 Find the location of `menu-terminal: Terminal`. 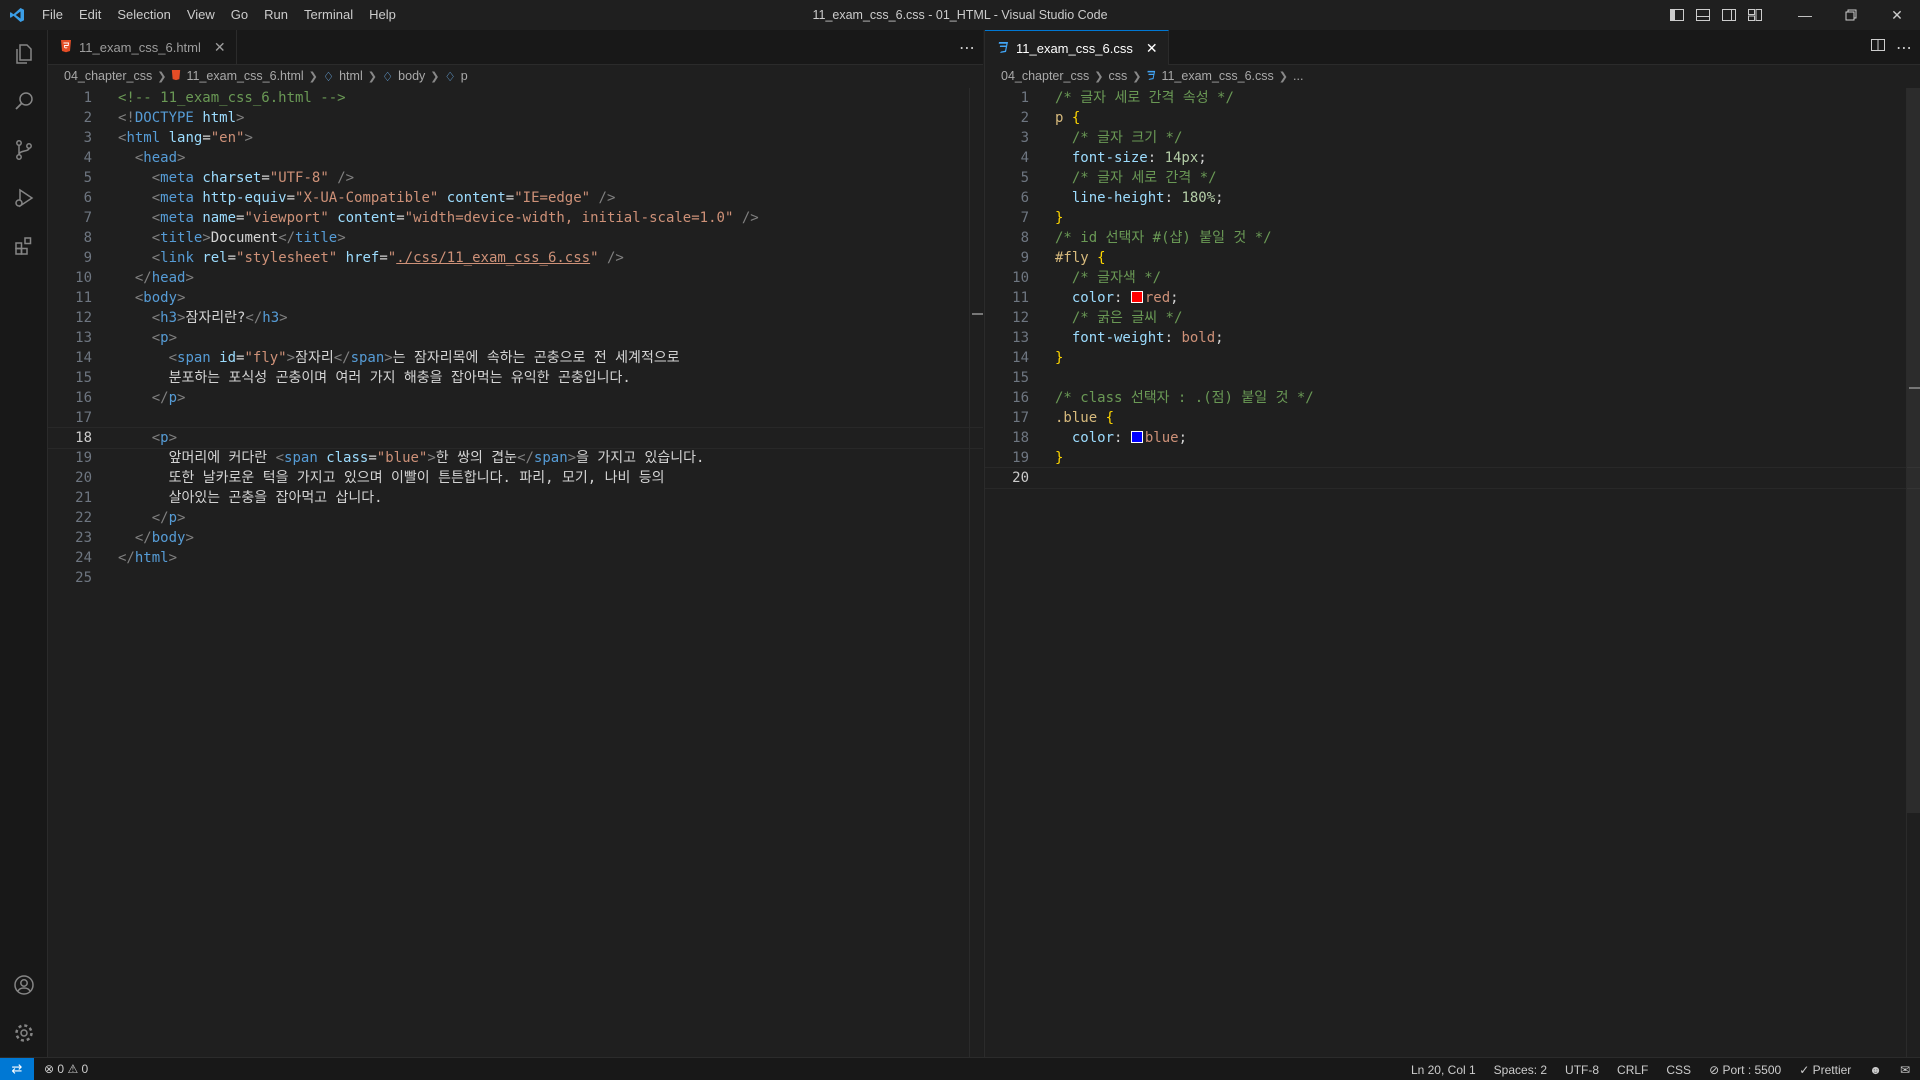

menu-terminal: Terminal is located at coordinates (328, 15).